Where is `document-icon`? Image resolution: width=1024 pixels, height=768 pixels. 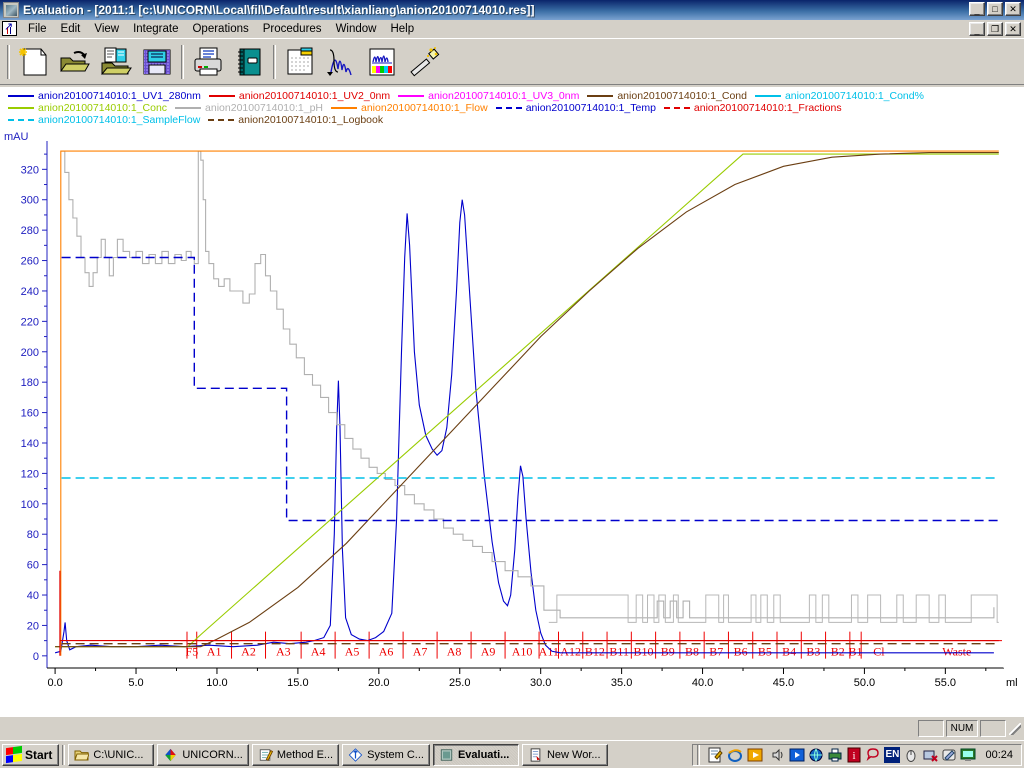
document-icon is located at coordinates (9, 28).